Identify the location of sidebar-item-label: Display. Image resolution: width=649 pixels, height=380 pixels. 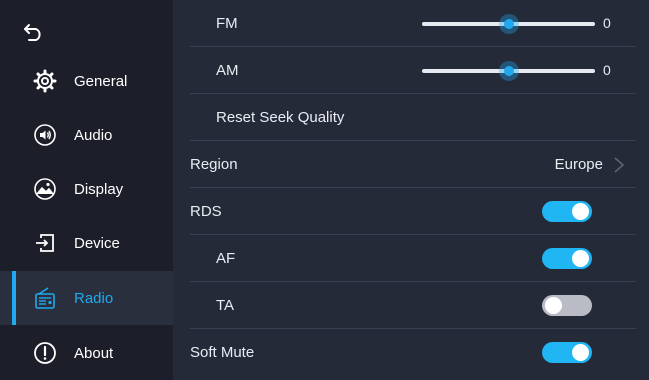
(99, 189).